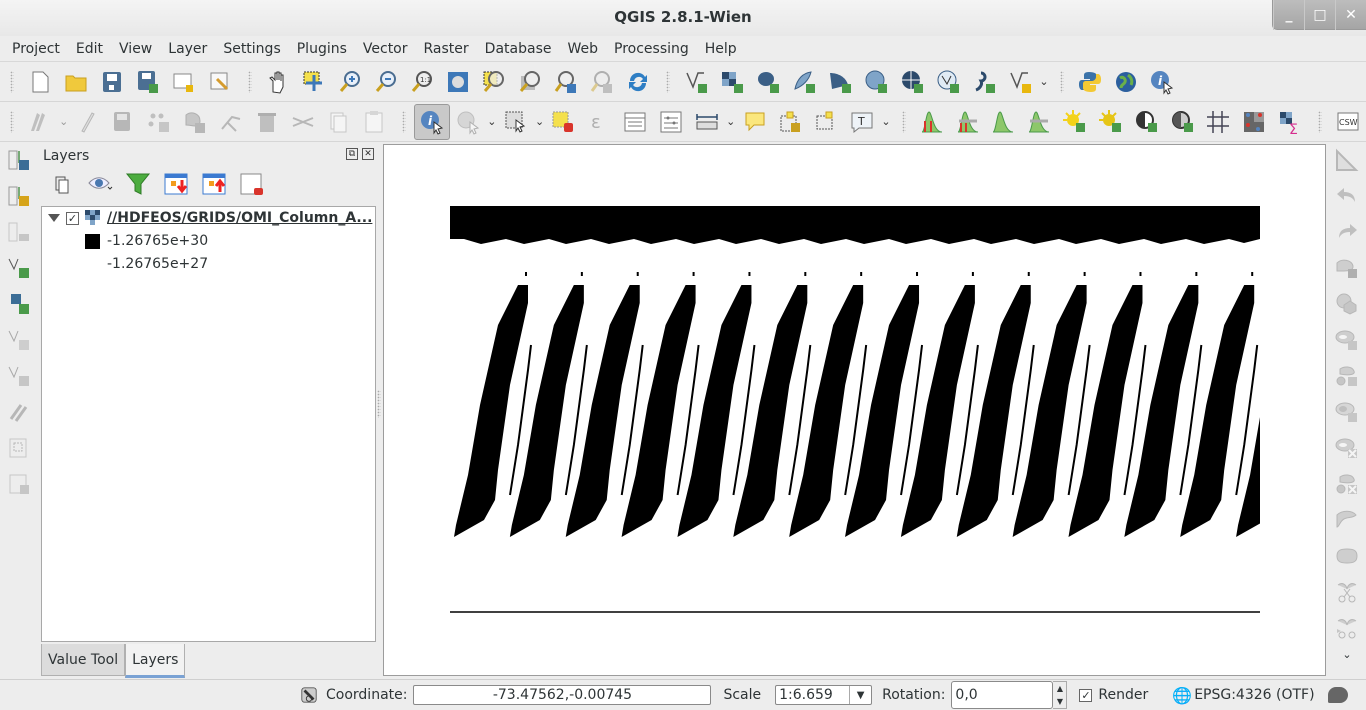 The width and height of the screenshot is (1366, 710). What do you see at coordinates (1060, 701) in the screenshot?
I see `spin-down-icon: ▼` at bounding box center [1060, 701].